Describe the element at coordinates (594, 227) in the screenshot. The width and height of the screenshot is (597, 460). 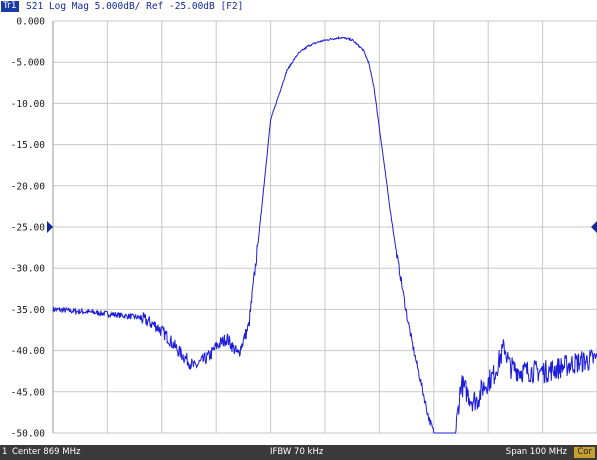
I see `ref-marker-right` at that location.